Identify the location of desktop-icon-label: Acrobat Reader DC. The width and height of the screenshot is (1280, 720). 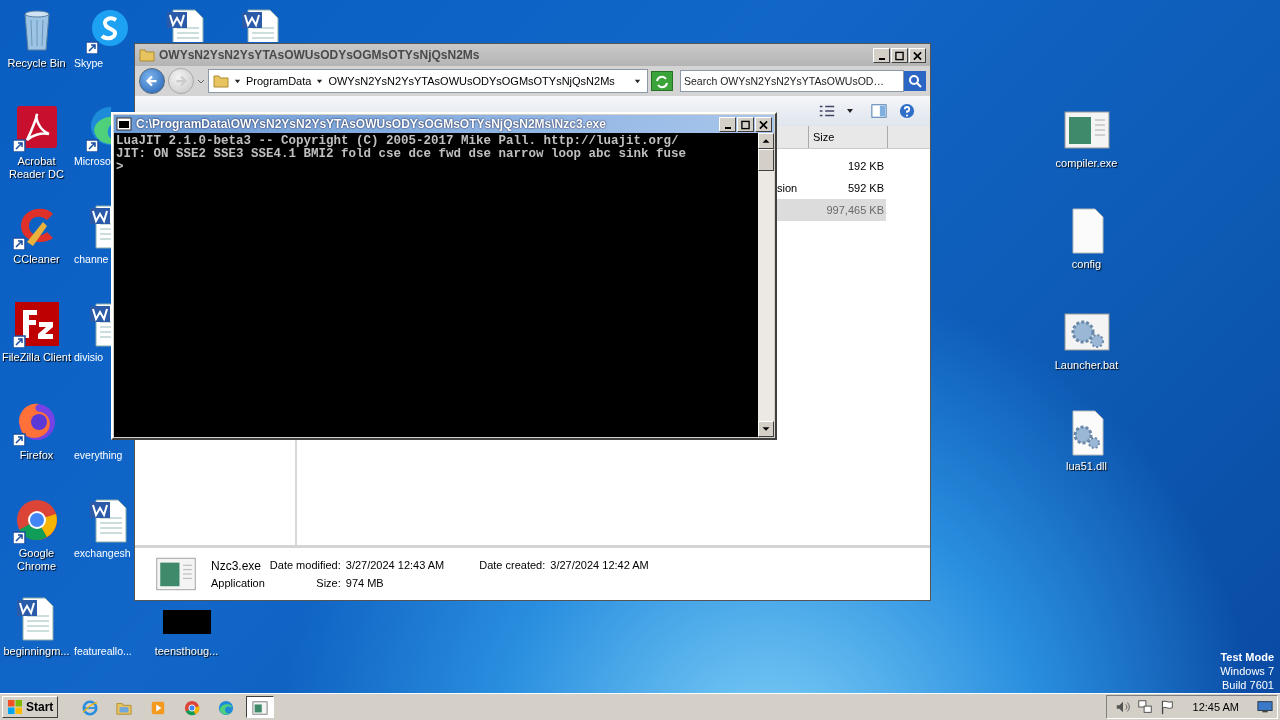
(37, 168).